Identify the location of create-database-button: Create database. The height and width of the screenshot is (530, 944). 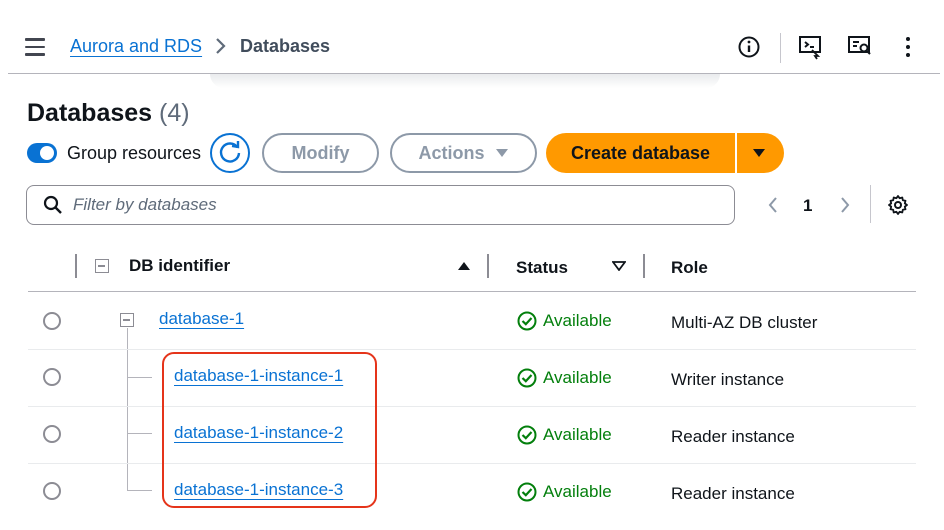
(640, 153).